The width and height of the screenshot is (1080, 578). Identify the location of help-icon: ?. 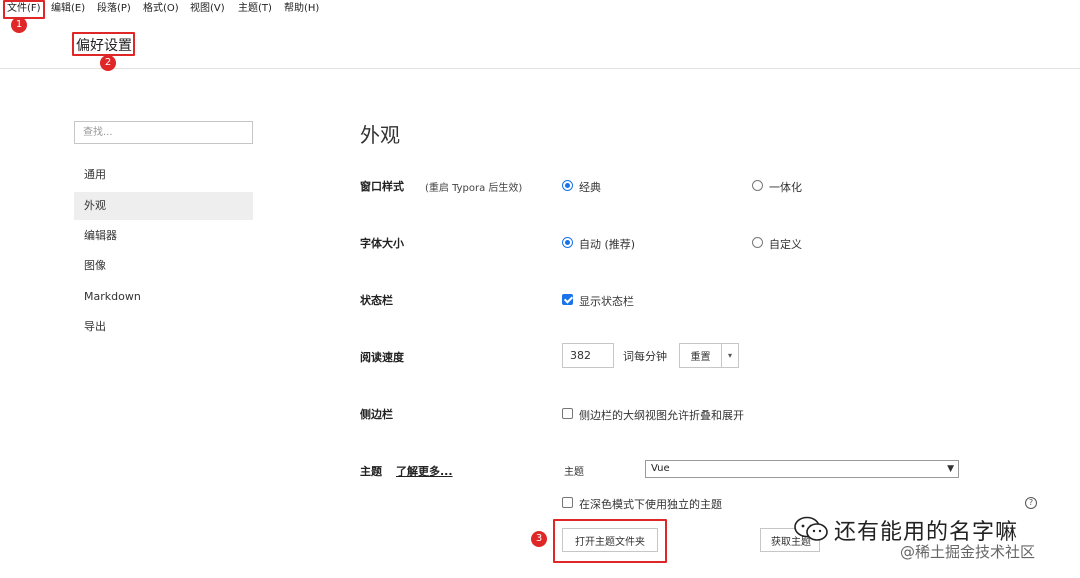
(1031, 503).